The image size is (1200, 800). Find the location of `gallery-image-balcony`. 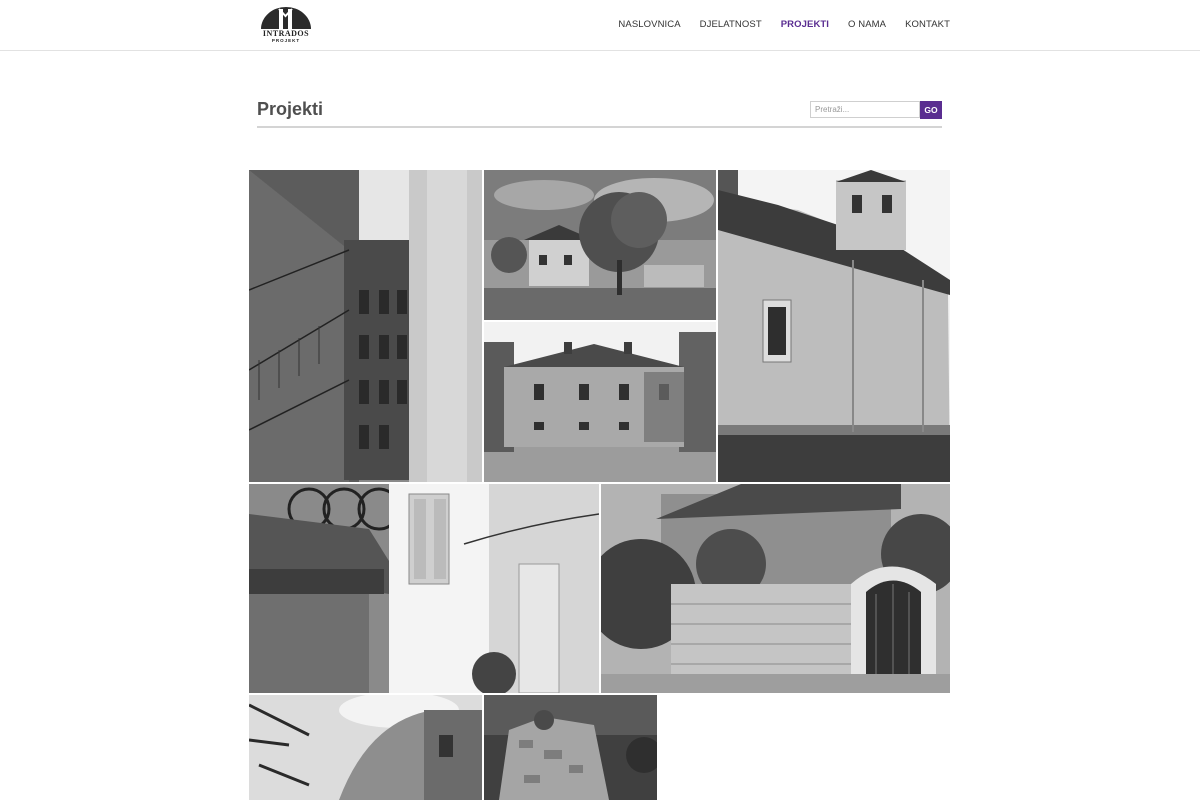

gallery-image-balcony is located at coordinates (424, 588).